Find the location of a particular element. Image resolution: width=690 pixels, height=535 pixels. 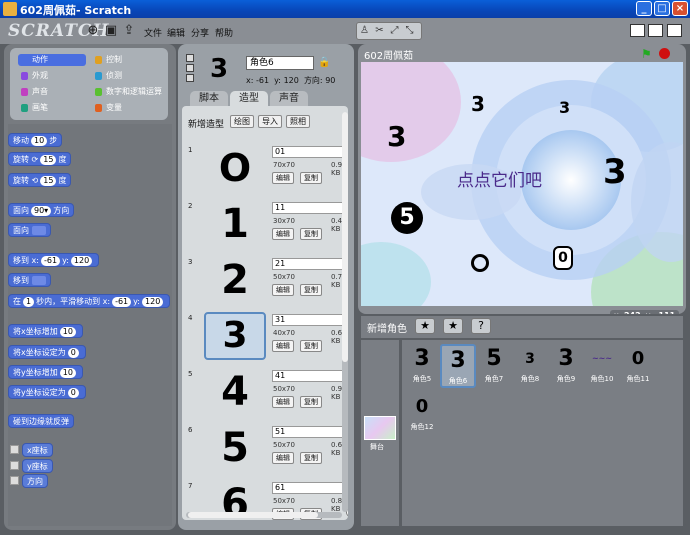

stage-sprite-bracket: 3 is located at coordinates (615, 172).